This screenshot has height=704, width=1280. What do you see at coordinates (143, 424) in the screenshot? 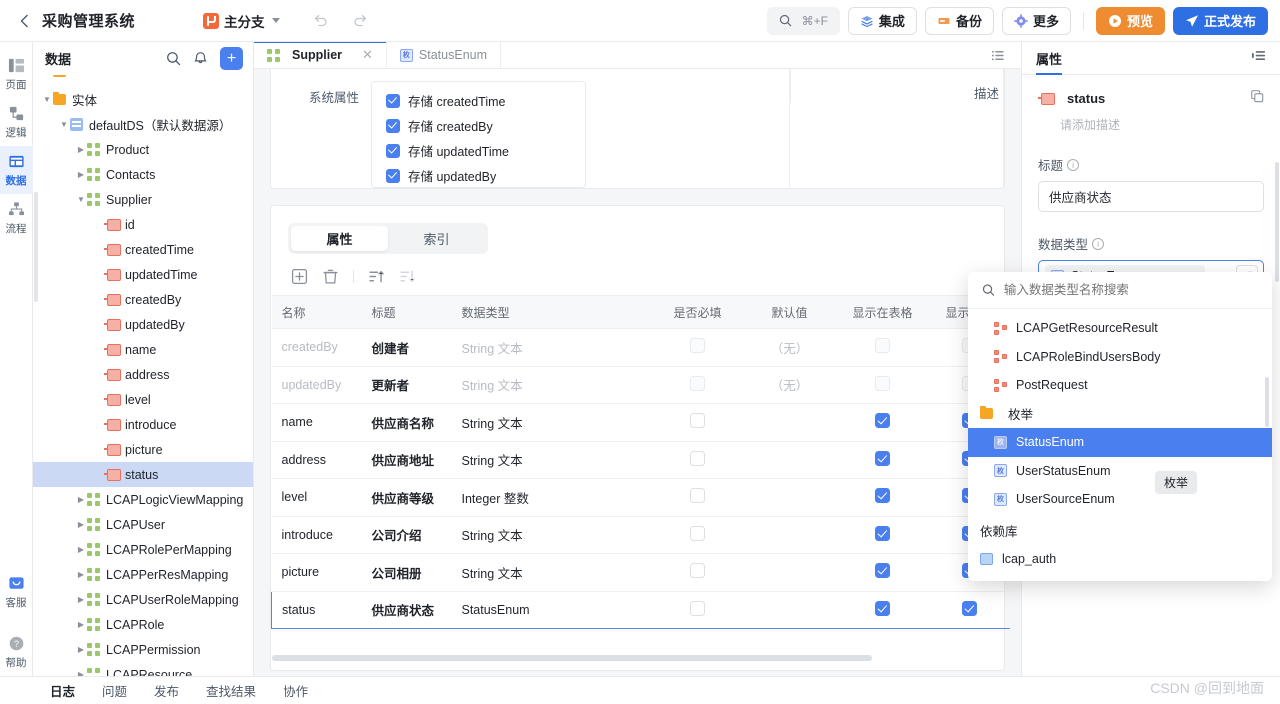
I see `tree-item: introduce` at bounding box center [143, 424].